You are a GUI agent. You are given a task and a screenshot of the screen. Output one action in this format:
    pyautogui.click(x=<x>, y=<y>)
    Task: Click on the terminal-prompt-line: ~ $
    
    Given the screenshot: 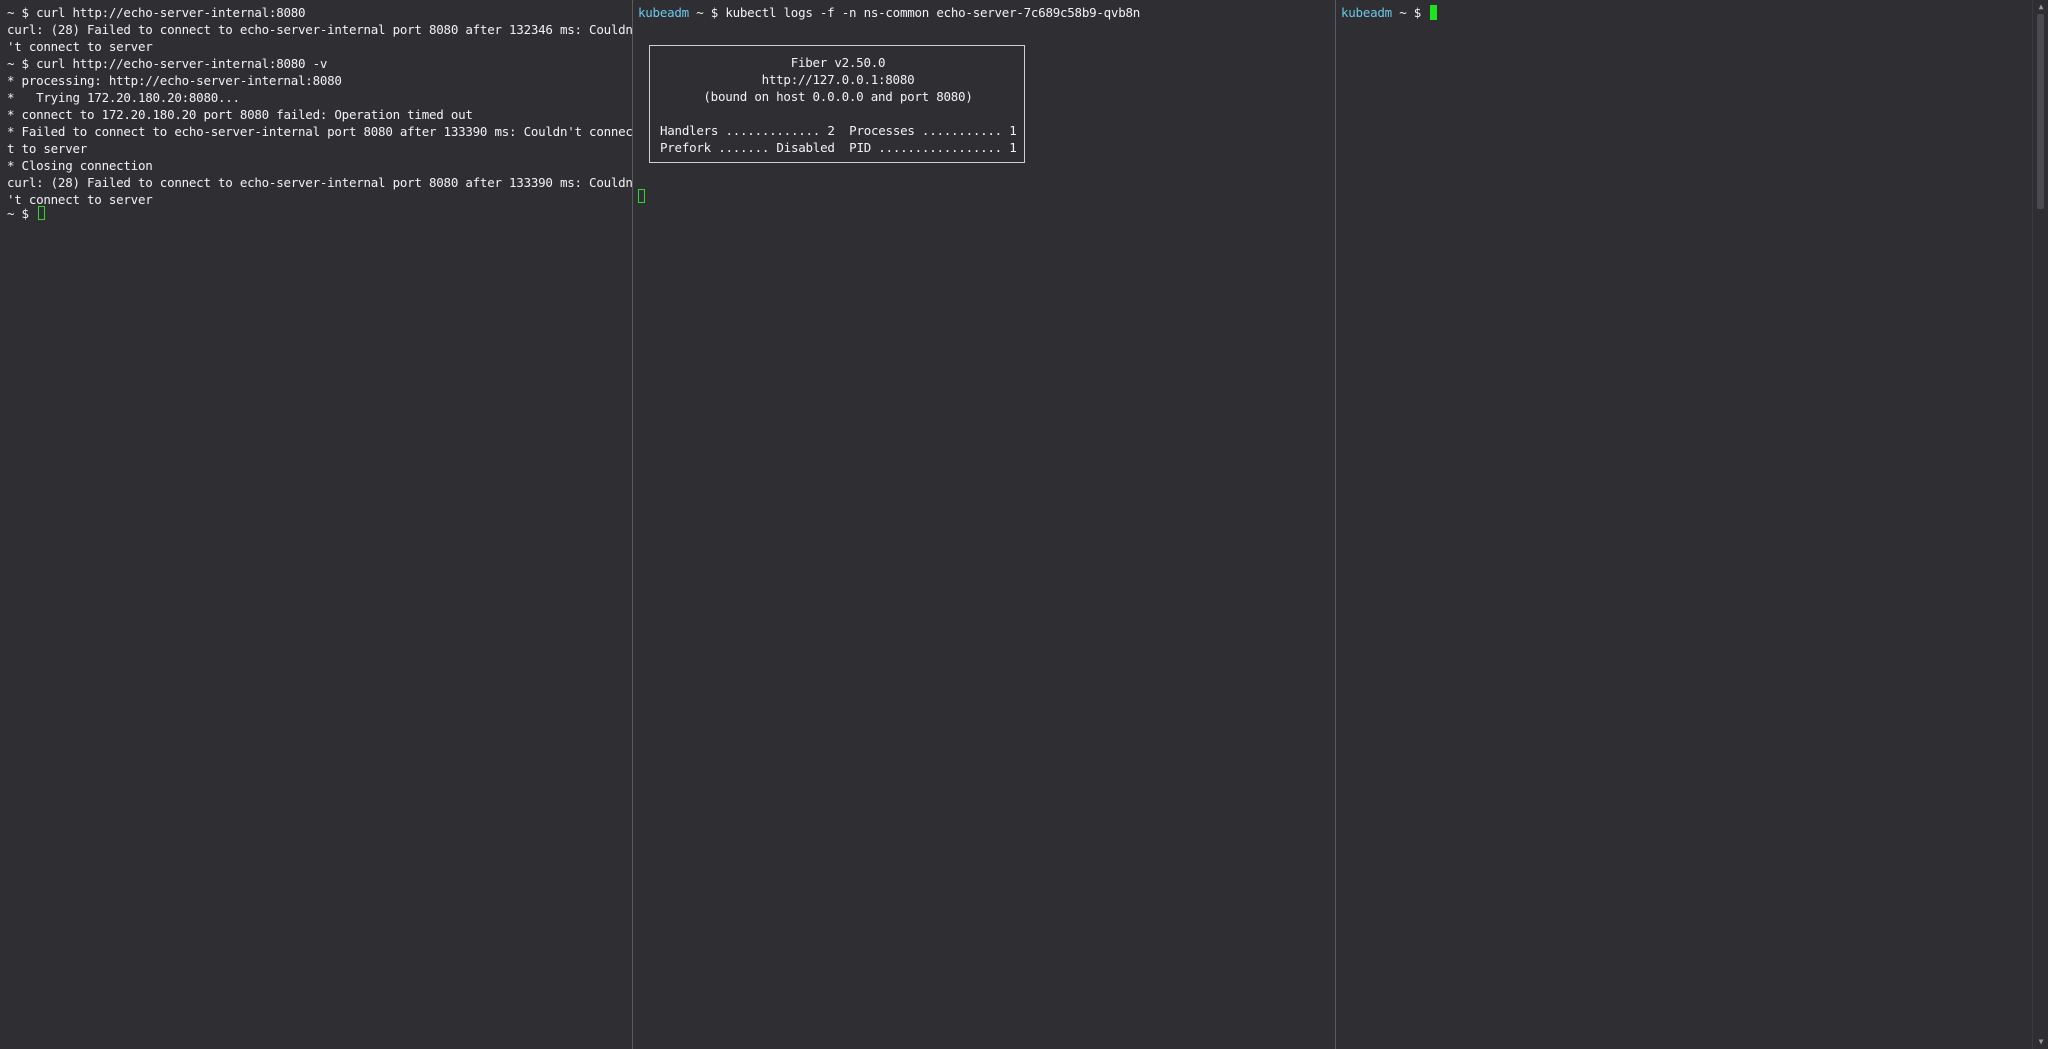 What is the action you would take?
    pyautogui.click(x=26, y=213)
    